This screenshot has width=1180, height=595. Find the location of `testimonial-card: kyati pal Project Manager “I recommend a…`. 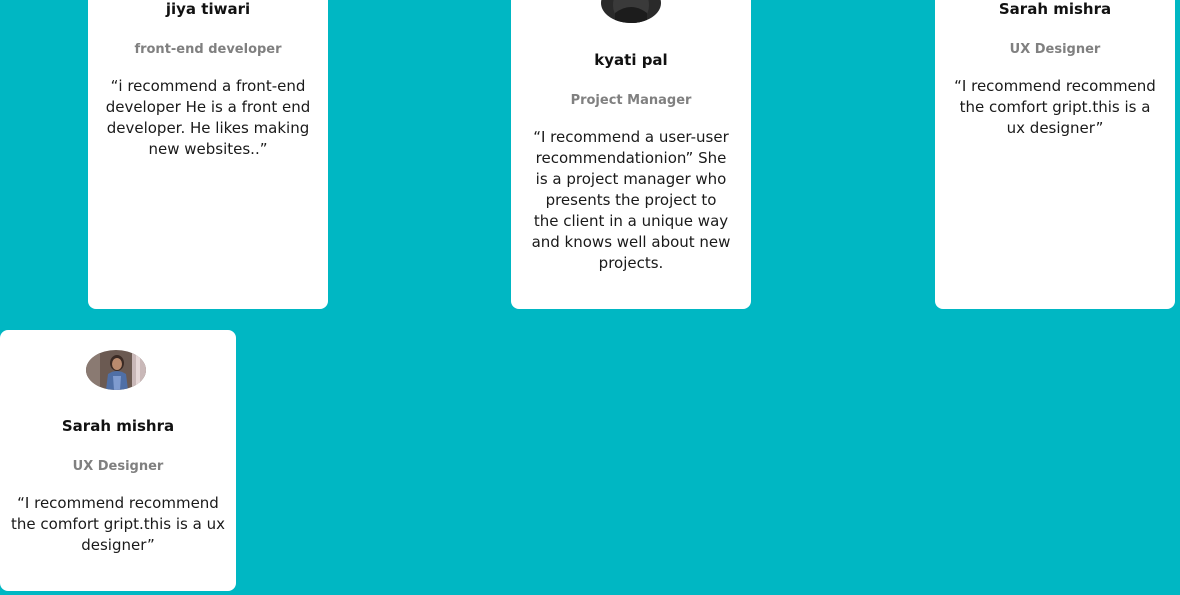

testimonial-card: kyati pal Project Manager “I recommend a… is located at coordinates (631, 154).